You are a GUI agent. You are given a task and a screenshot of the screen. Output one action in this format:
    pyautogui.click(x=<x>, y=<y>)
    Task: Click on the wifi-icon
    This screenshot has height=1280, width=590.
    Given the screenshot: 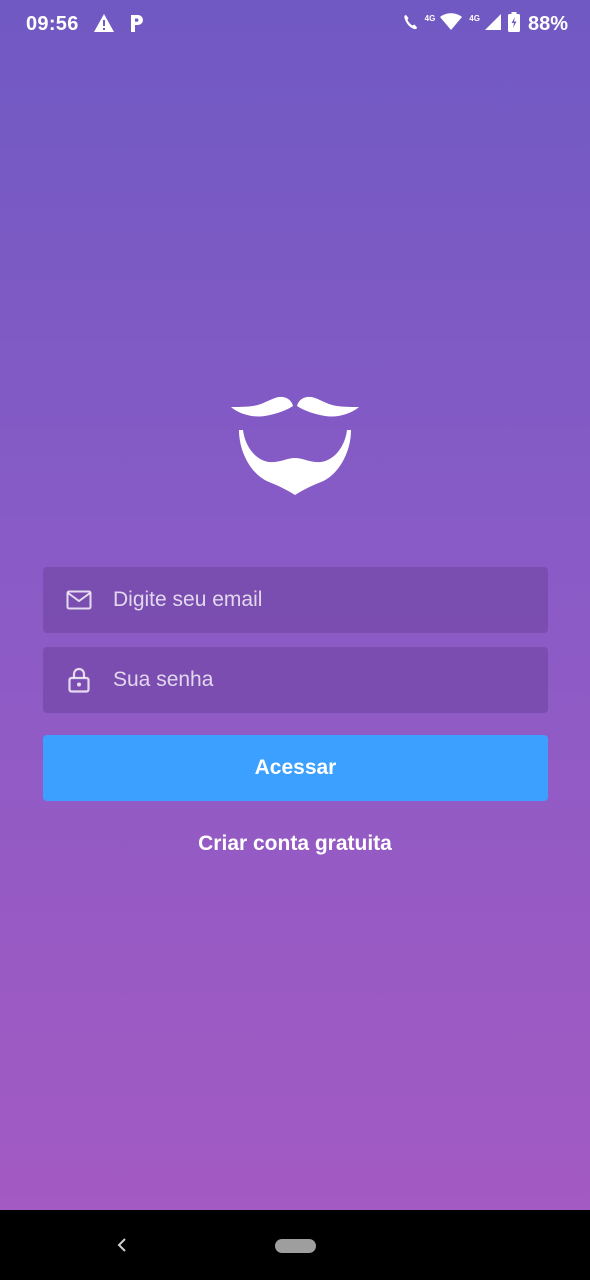 What is the action you would take?
    pyautogui.click(x=451, y=24)
    